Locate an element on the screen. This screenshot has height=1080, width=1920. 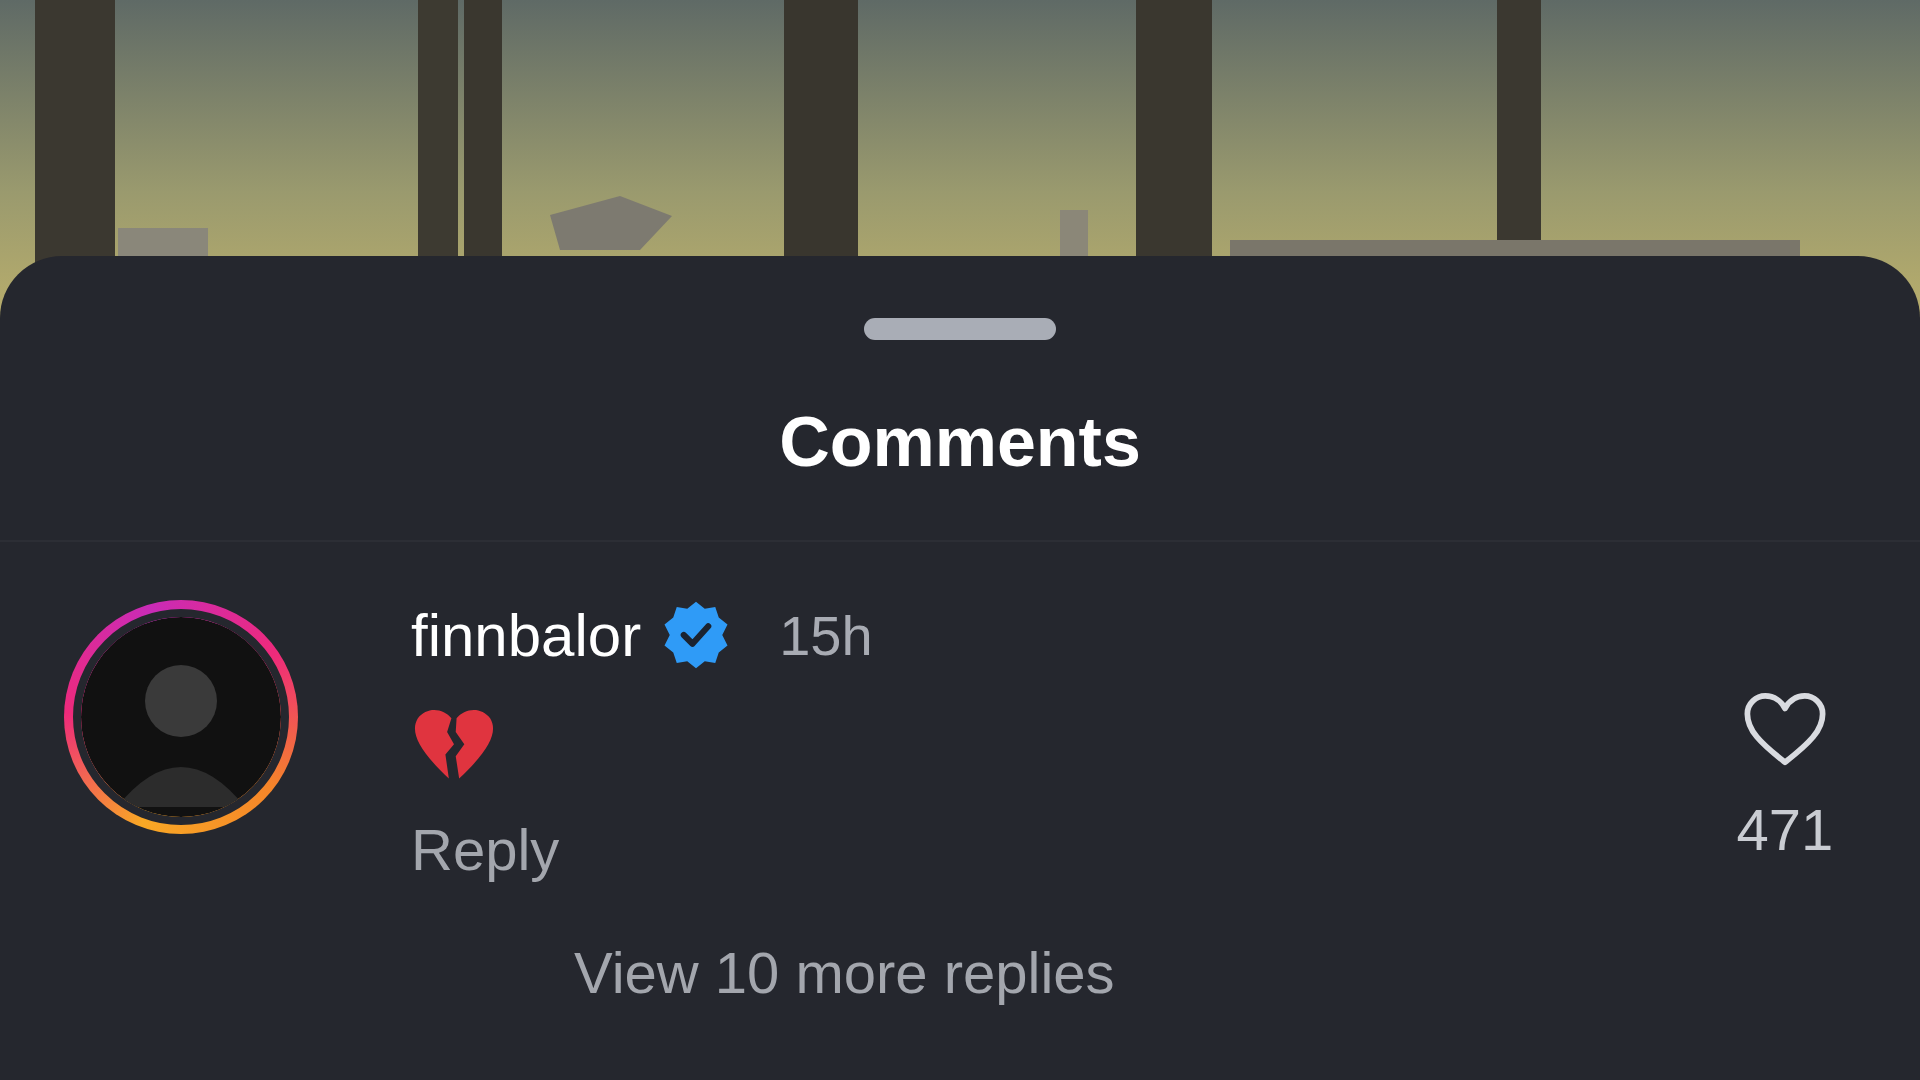
username: finnbalor is located at coordinates (526, 635).